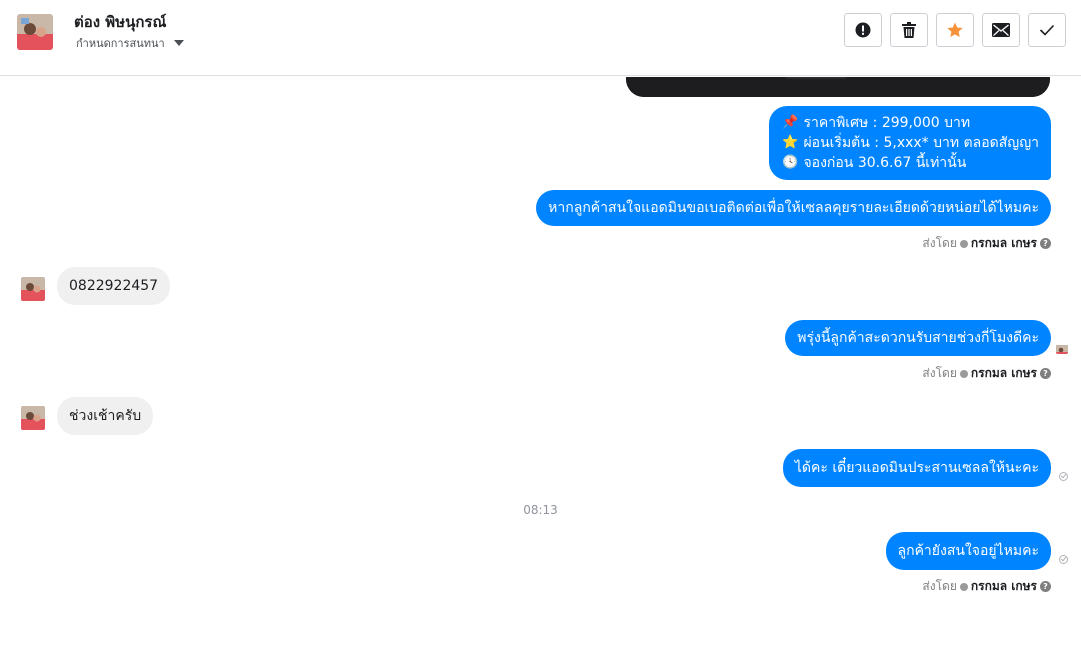  I want to click on chevron-down-icon, so click(178, 43).